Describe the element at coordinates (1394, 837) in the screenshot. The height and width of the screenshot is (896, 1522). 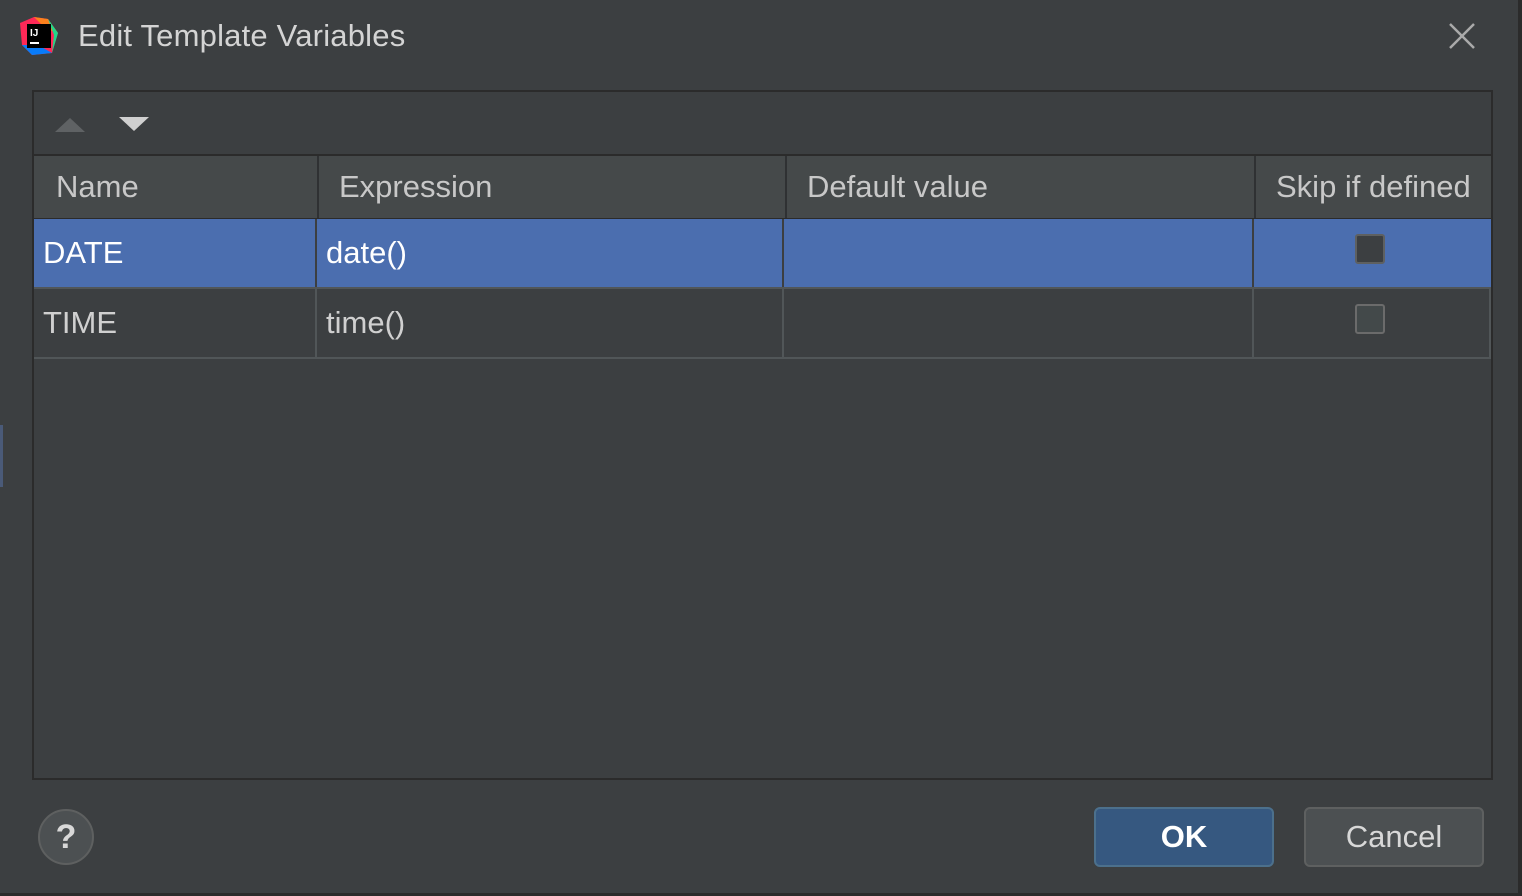
I see `cancel-button: Cancel` at that location.